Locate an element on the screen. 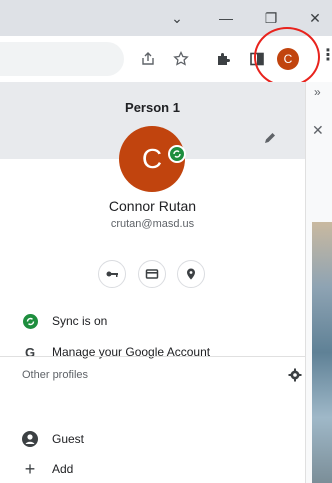 Image resolution: width=332 pixels, height=483 pixels. expand-chevron-icon: » is located at coordinates (317, 92).